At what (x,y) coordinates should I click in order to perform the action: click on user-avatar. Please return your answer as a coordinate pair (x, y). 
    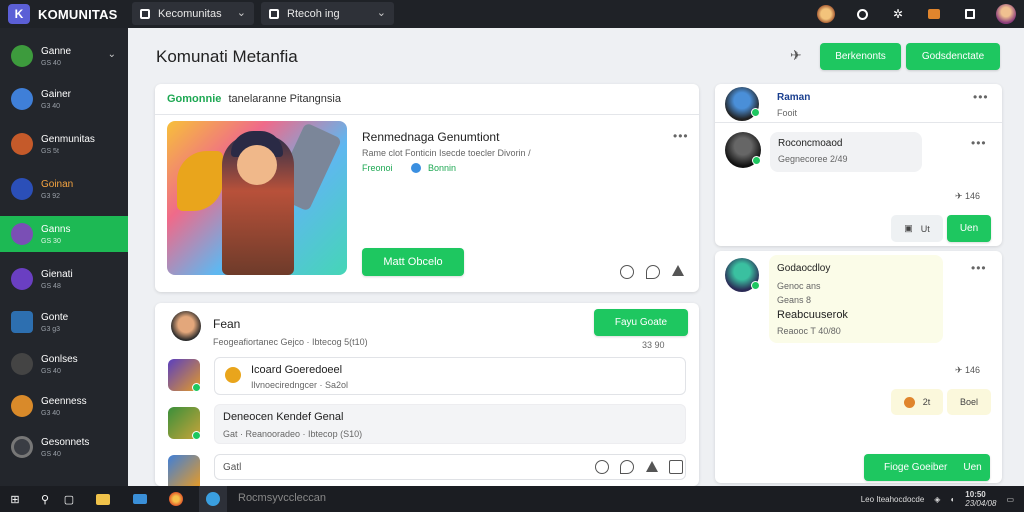
    Looking at the image, I should click on (1006, 14).